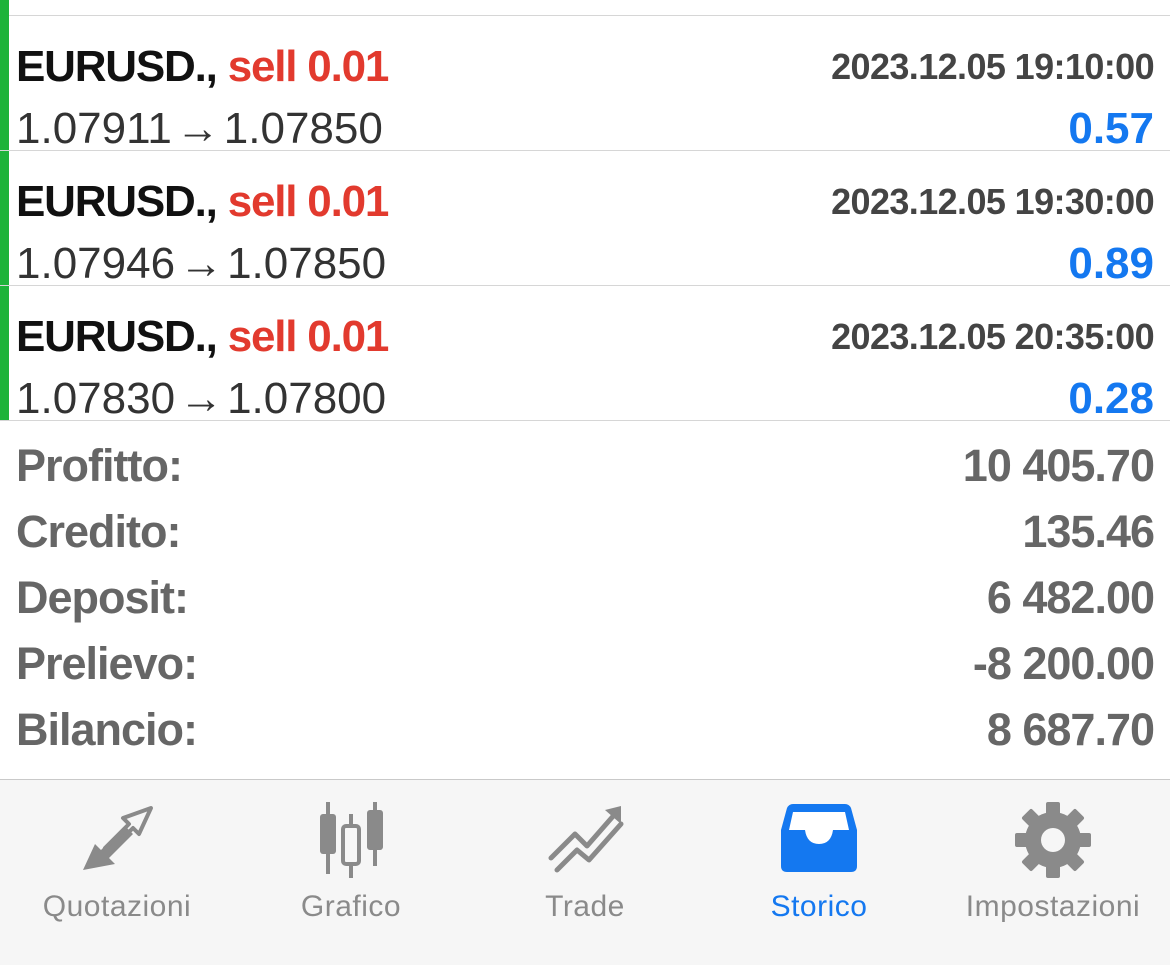 Image resolution: width=1170 pixels, height=965 pixels. I want to click on deal-prices: 1.07946→1.07850, so click(201, 264).